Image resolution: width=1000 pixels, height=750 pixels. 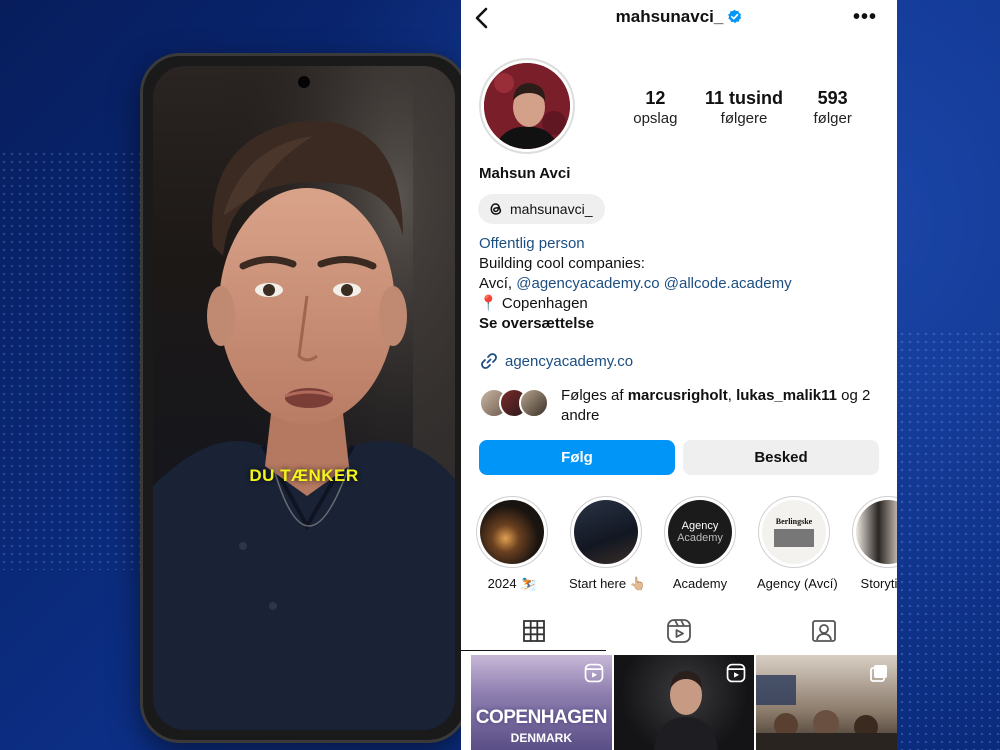 What do you see at coordinates (562, 263) in the screenshot?
I see `bio-line-1: Building cool companies:` at bounding box center [562, 263].